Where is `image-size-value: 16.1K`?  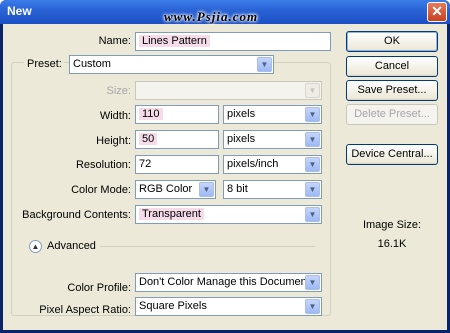
image-size-value: 16.1K is located at coordinates (392, 244).